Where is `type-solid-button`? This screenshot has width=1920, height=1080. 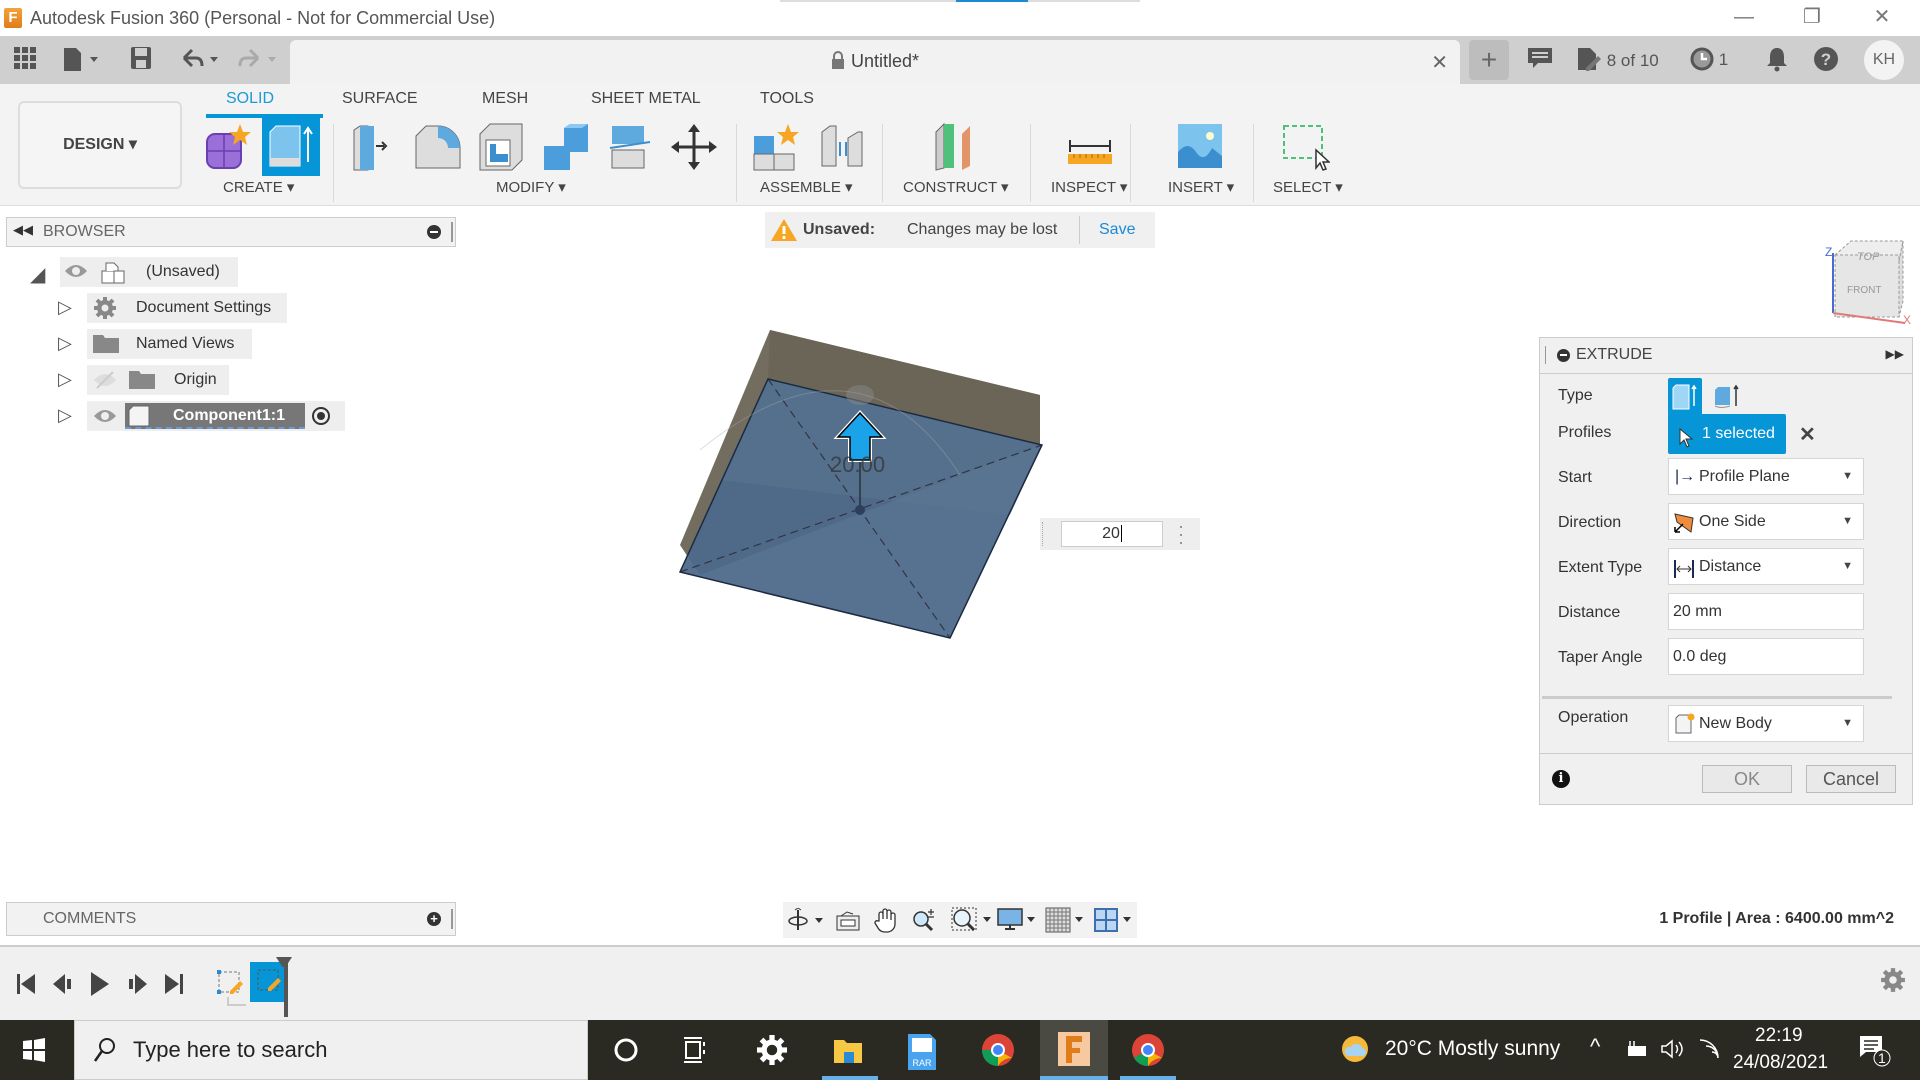 type-solid-button is located at coordinates (1685, 397).